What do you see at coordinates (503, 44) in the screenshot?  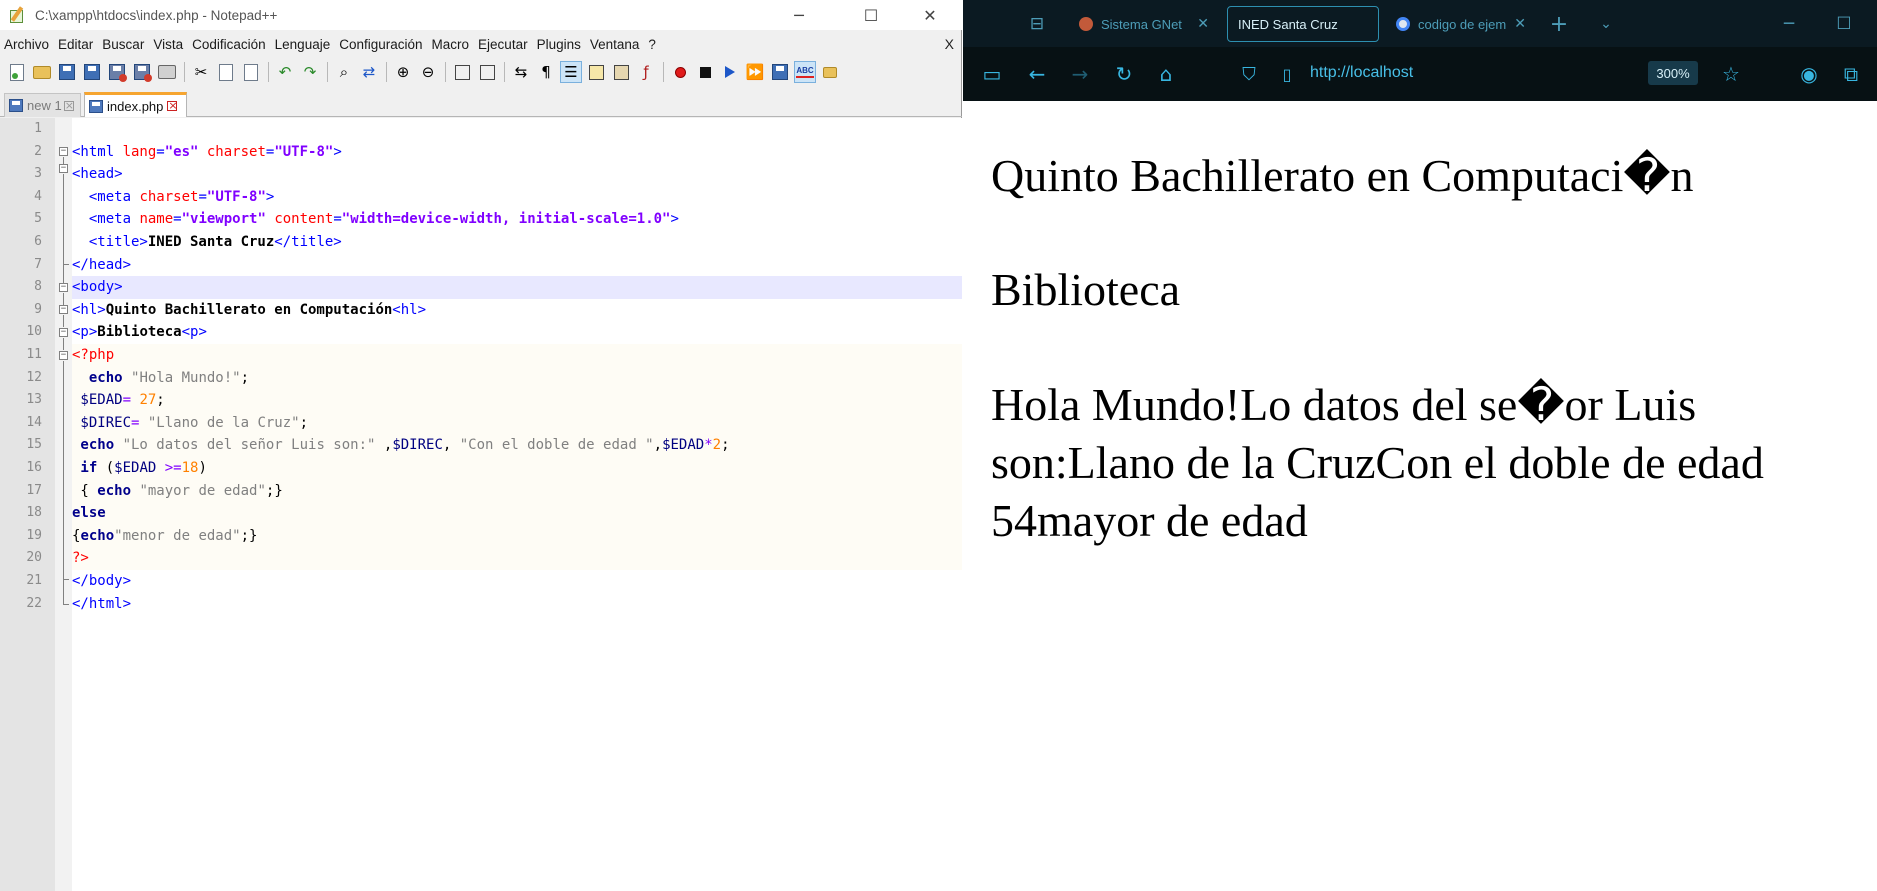 I see `menu-ejecutar: Ejecutar` at bounding box center [503, 44].